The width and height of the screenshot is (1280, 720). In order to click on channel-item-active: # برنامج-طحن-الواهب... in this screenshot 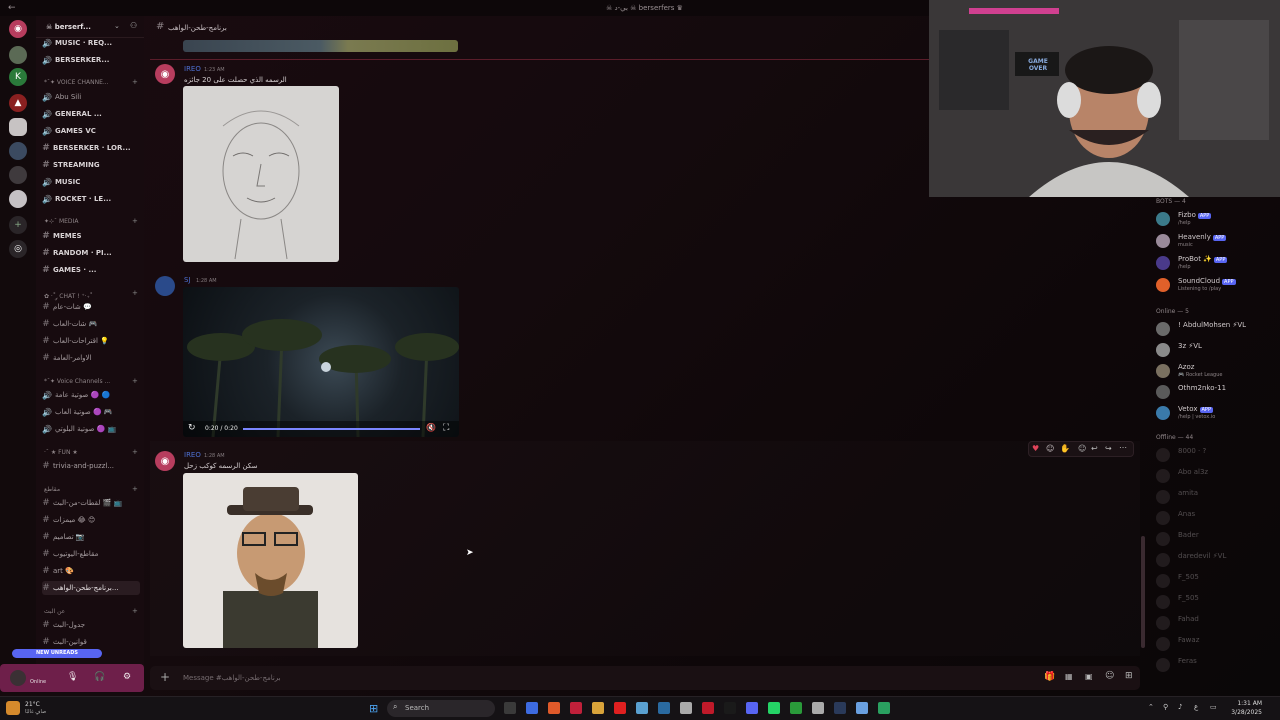, I will do `click(91, 588)`.